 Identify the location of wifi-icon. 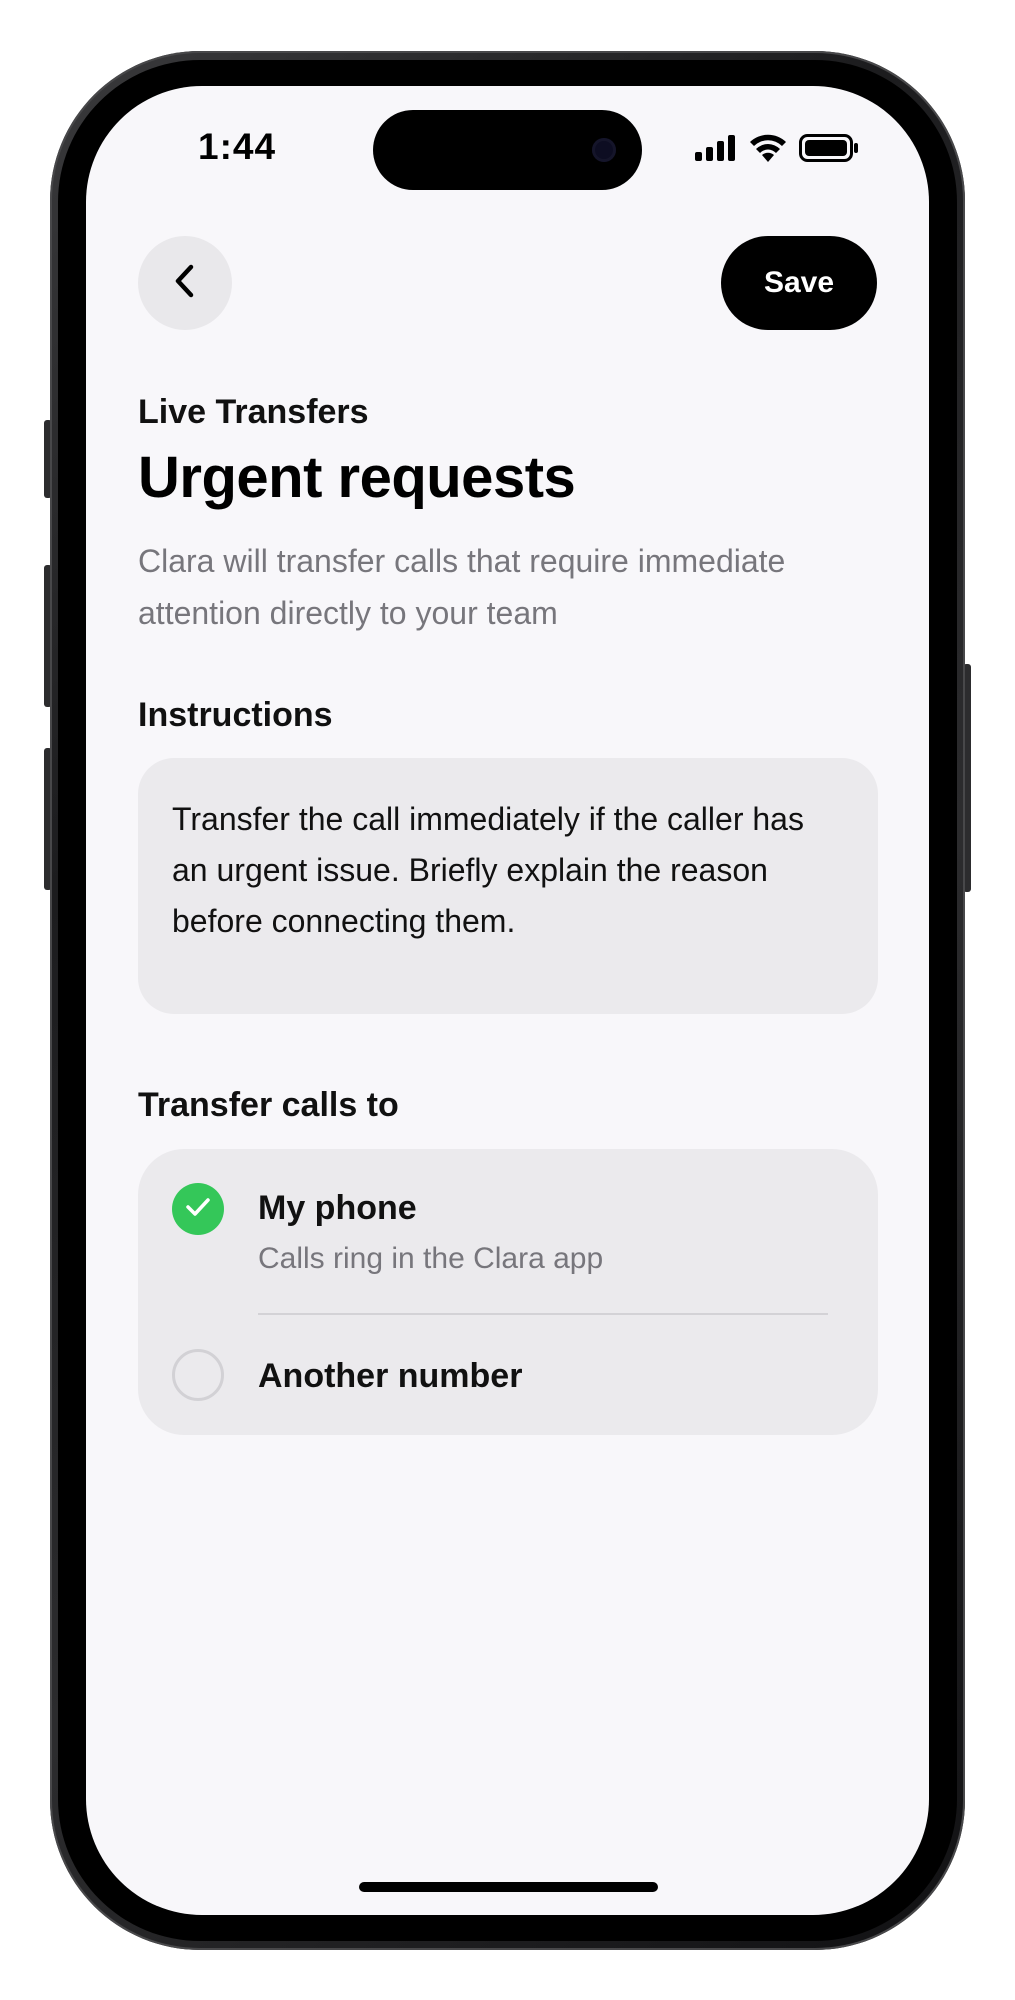
(768, 150).